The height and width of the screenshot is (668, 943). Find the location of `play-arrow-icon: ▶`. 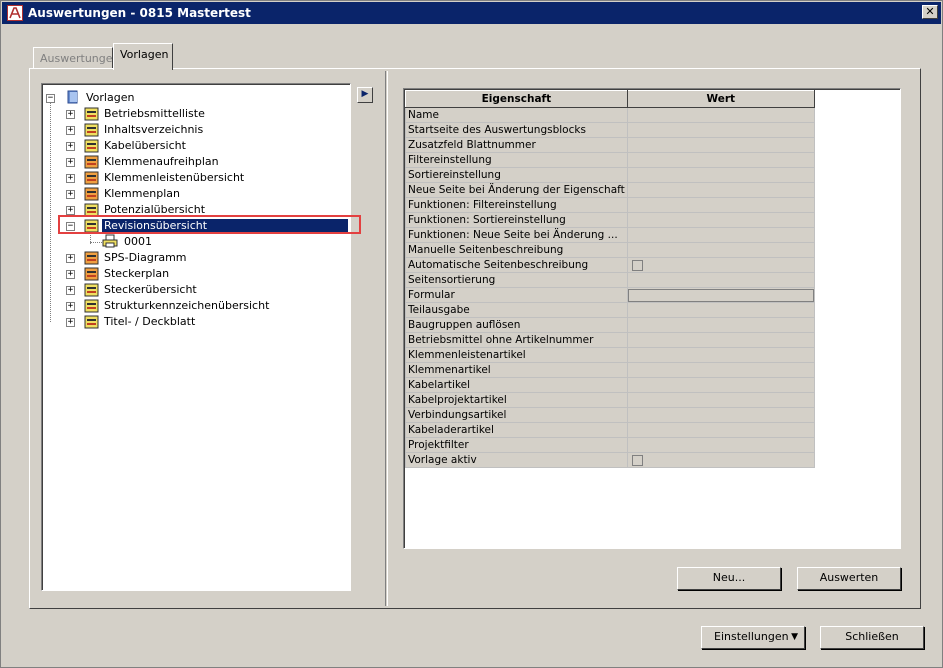

play-arrow-icon: ▶ is located at coordinates (365, 95).